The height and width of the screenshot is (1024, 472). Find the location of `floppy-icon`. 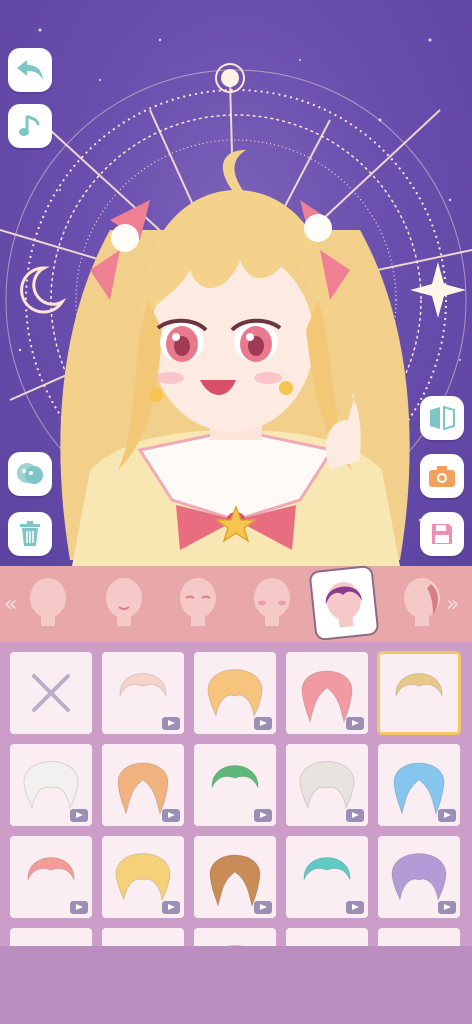

floppy-icon is located at coordinates (442, 534).